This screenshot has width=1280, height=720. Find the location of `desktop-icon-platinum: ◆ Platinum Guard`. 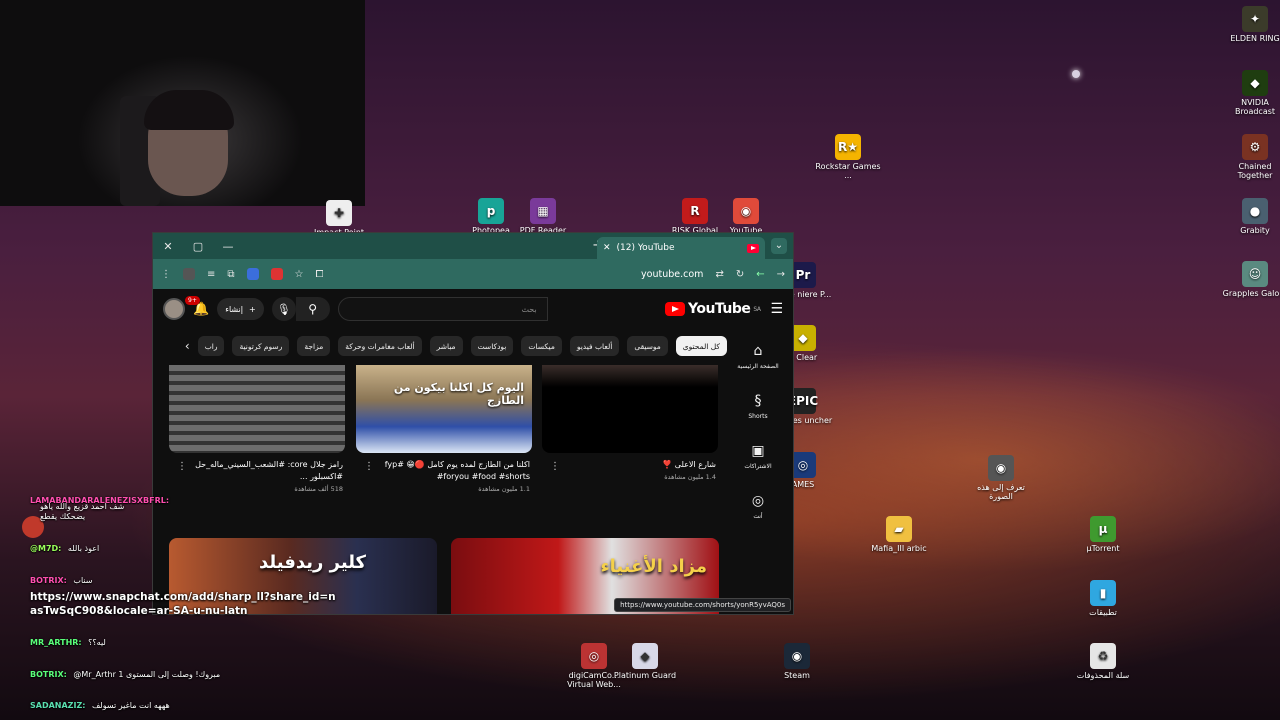

desktop-icon-platinum: ◆ Platinum Guard is located at coordinates (645, 661).